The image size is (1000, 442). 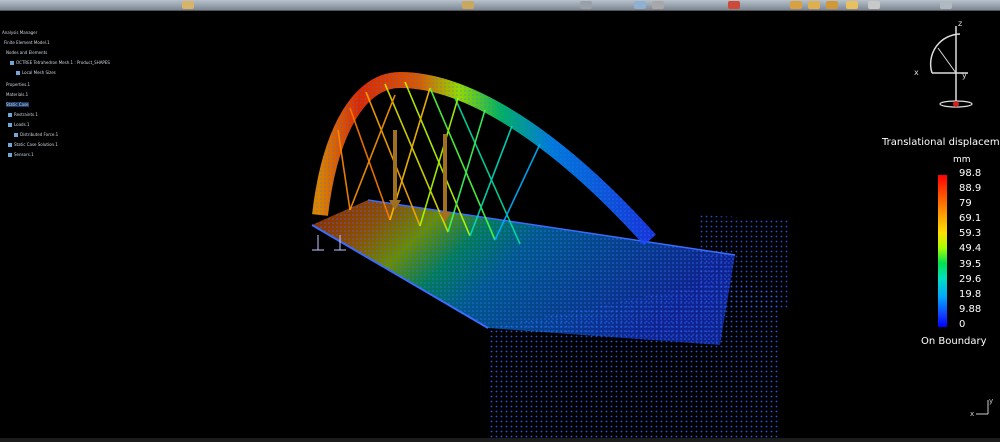 What do you see at coordinates (500, 440) in the screenshot?
I see `status-bar` at bounding box center [500, 440].